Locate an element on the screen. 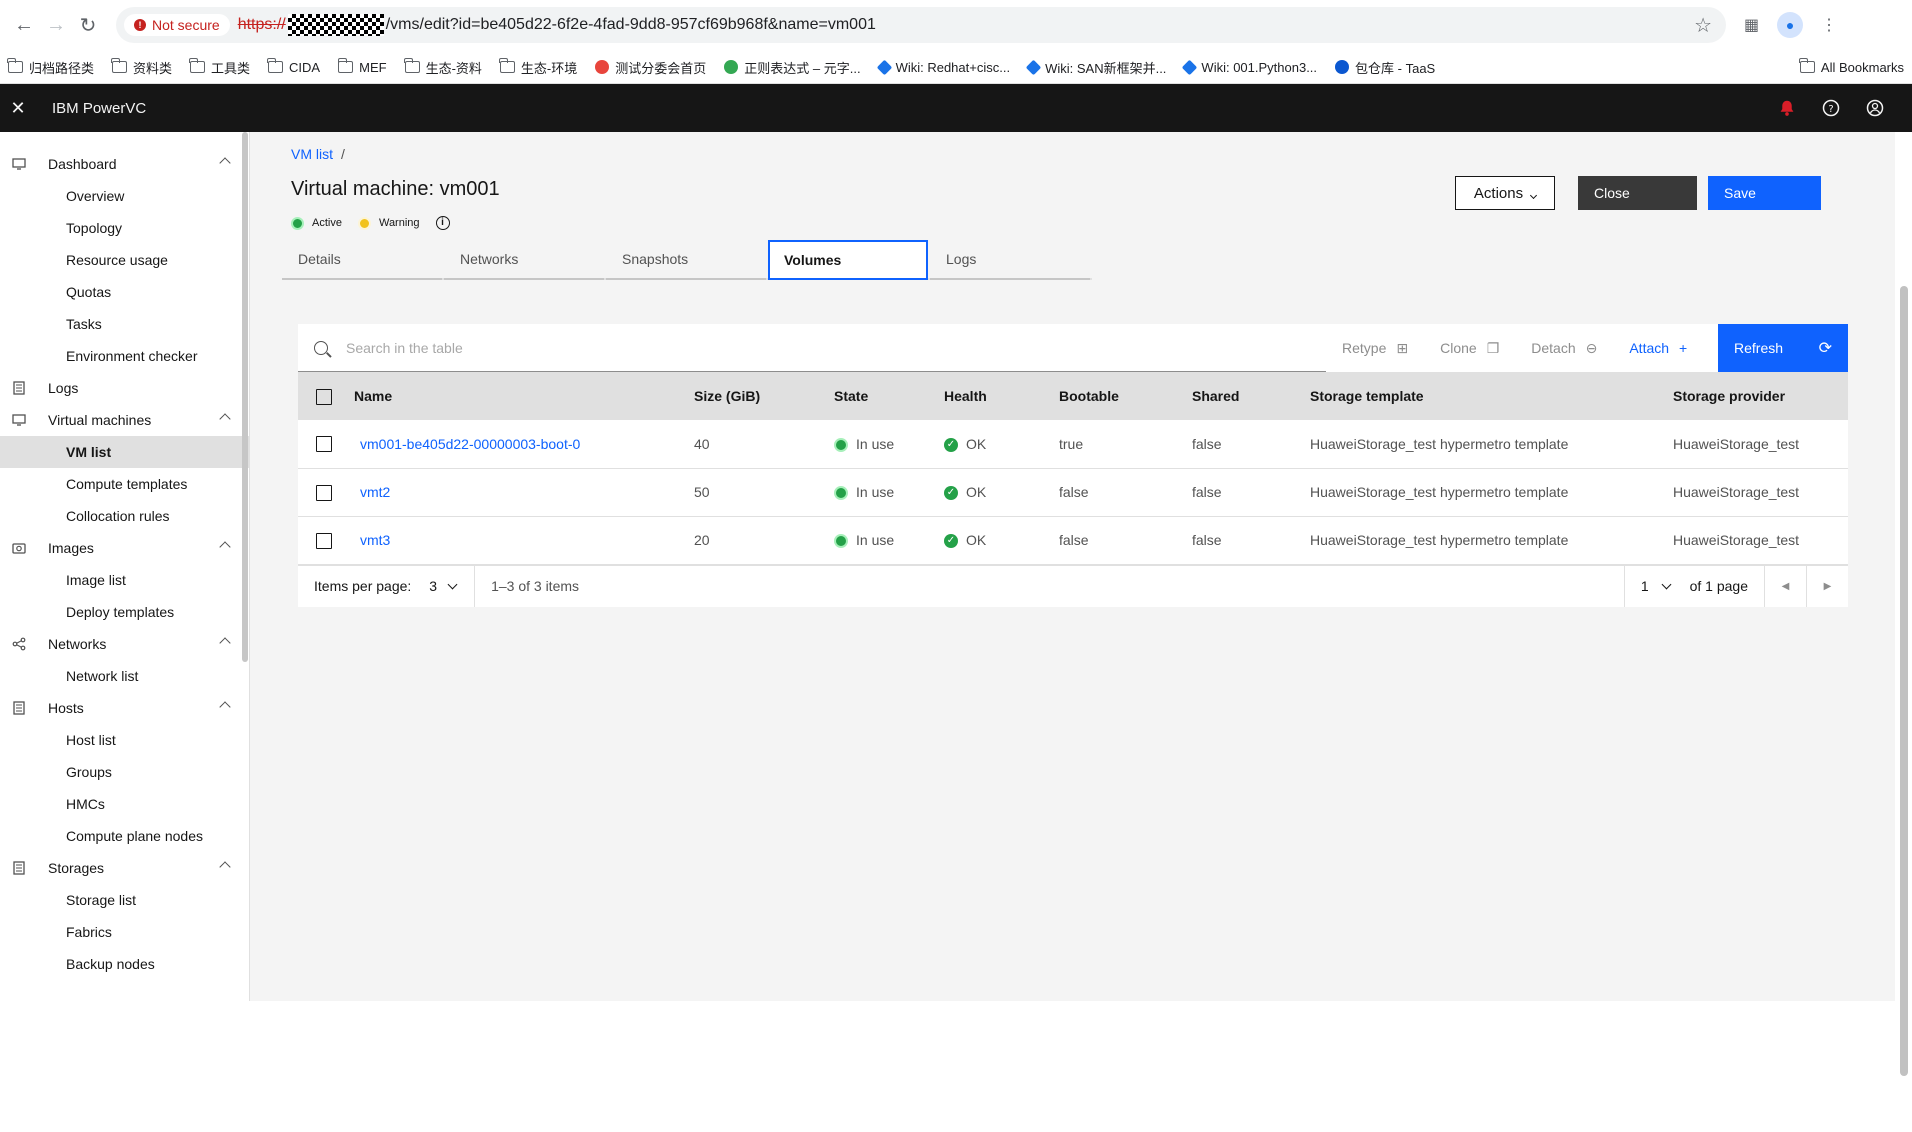  page-select: 1 of 1 page is located at coordinates (1693, 586).